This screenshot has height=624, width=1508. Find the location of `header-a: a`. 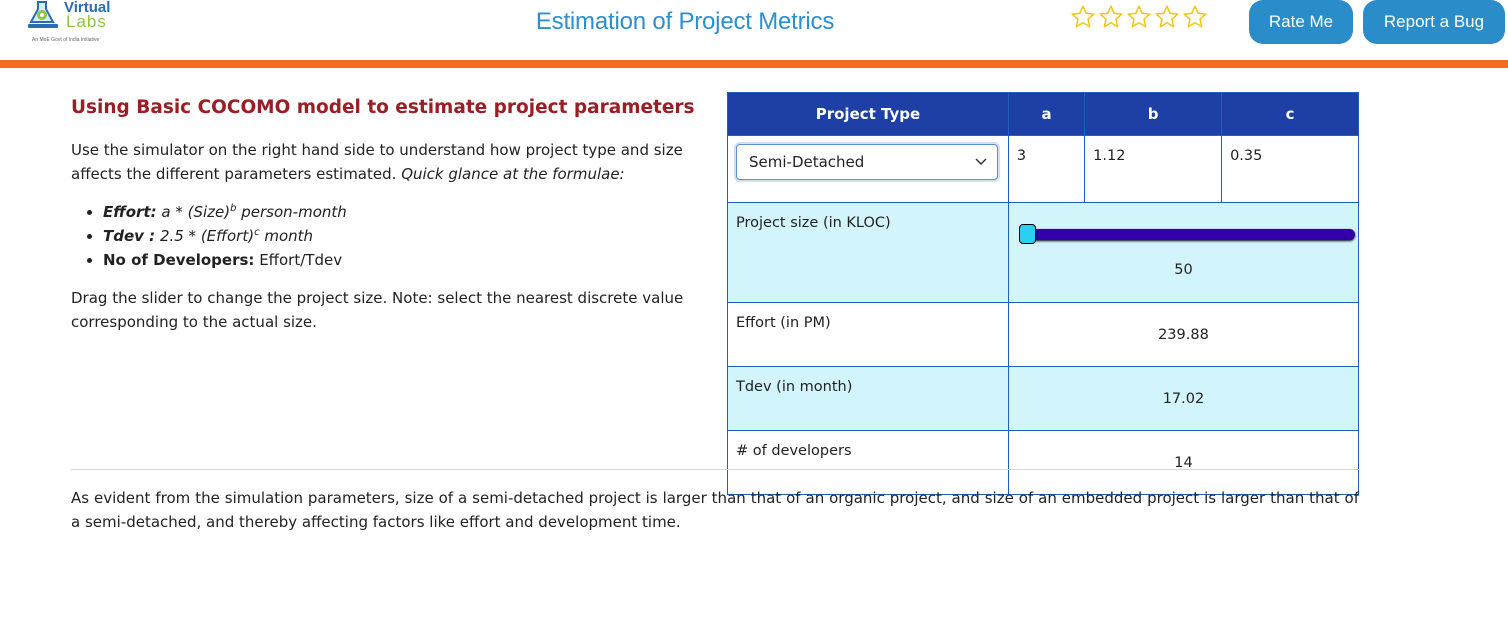

header-a: a is located at coordinates (1046, 114).